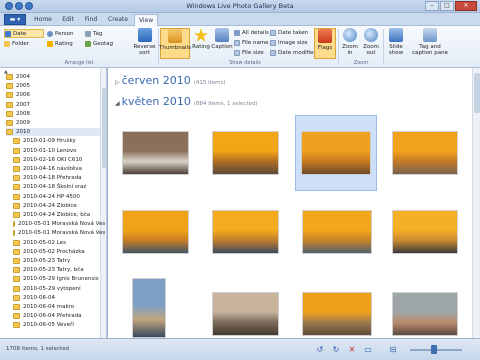 The height and width of the screenshot is (360, 480). I want to click on ribbon-separator, so click(338, 47).